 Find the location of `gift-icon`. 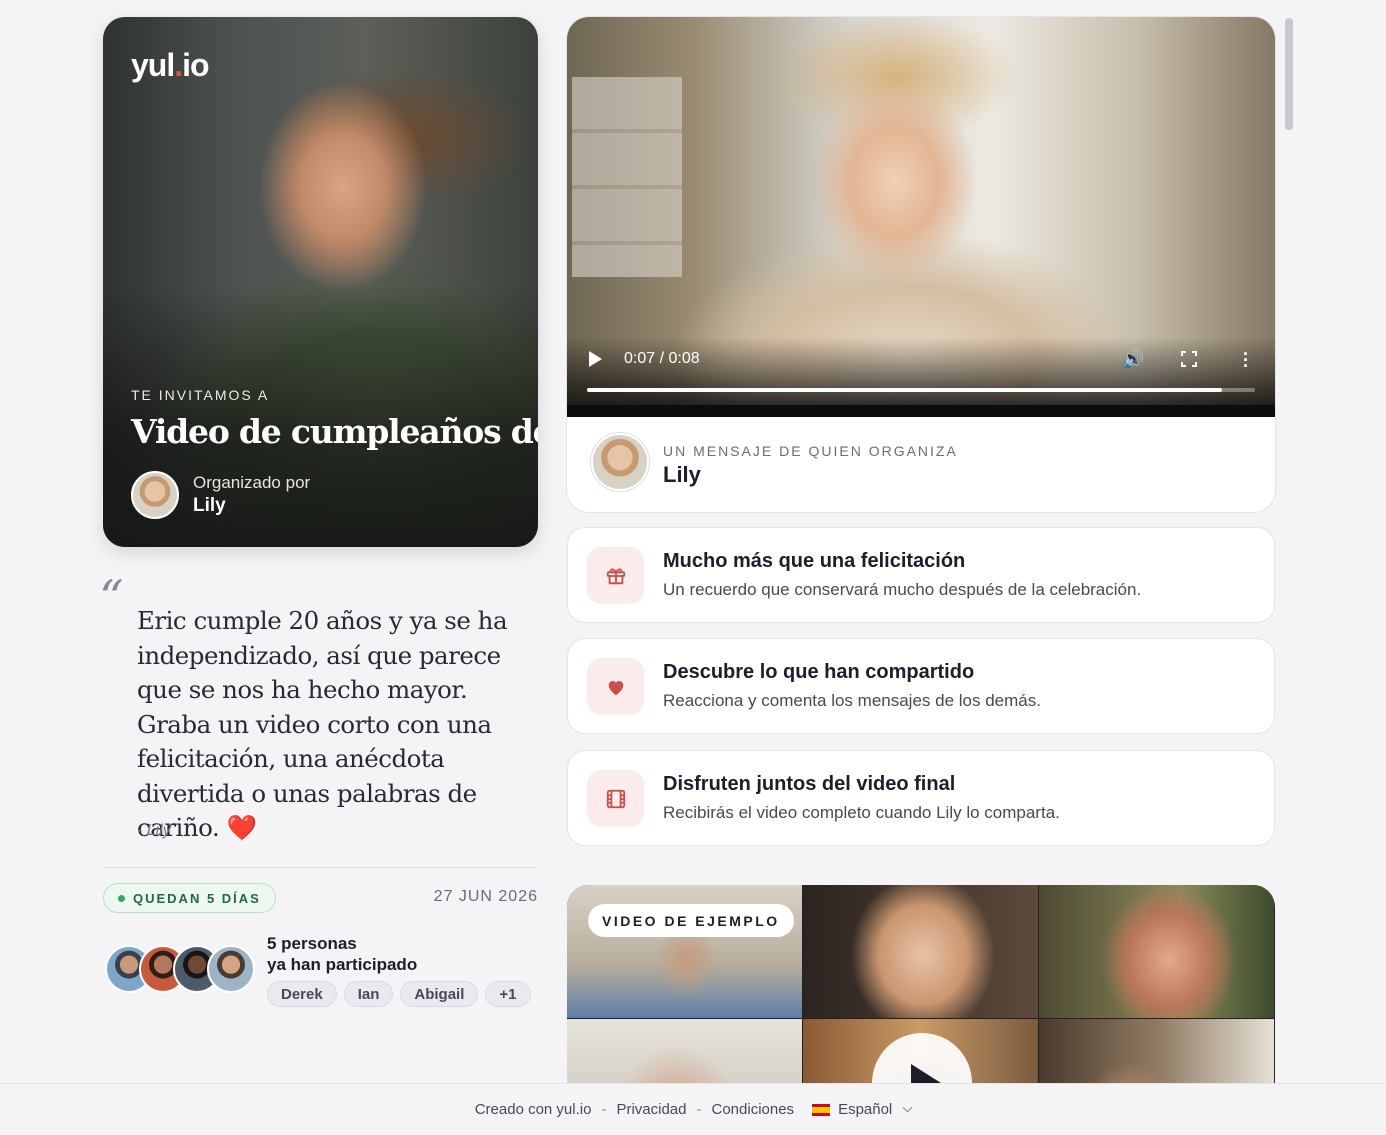

gift-icon is located at coordinates (615, 575).